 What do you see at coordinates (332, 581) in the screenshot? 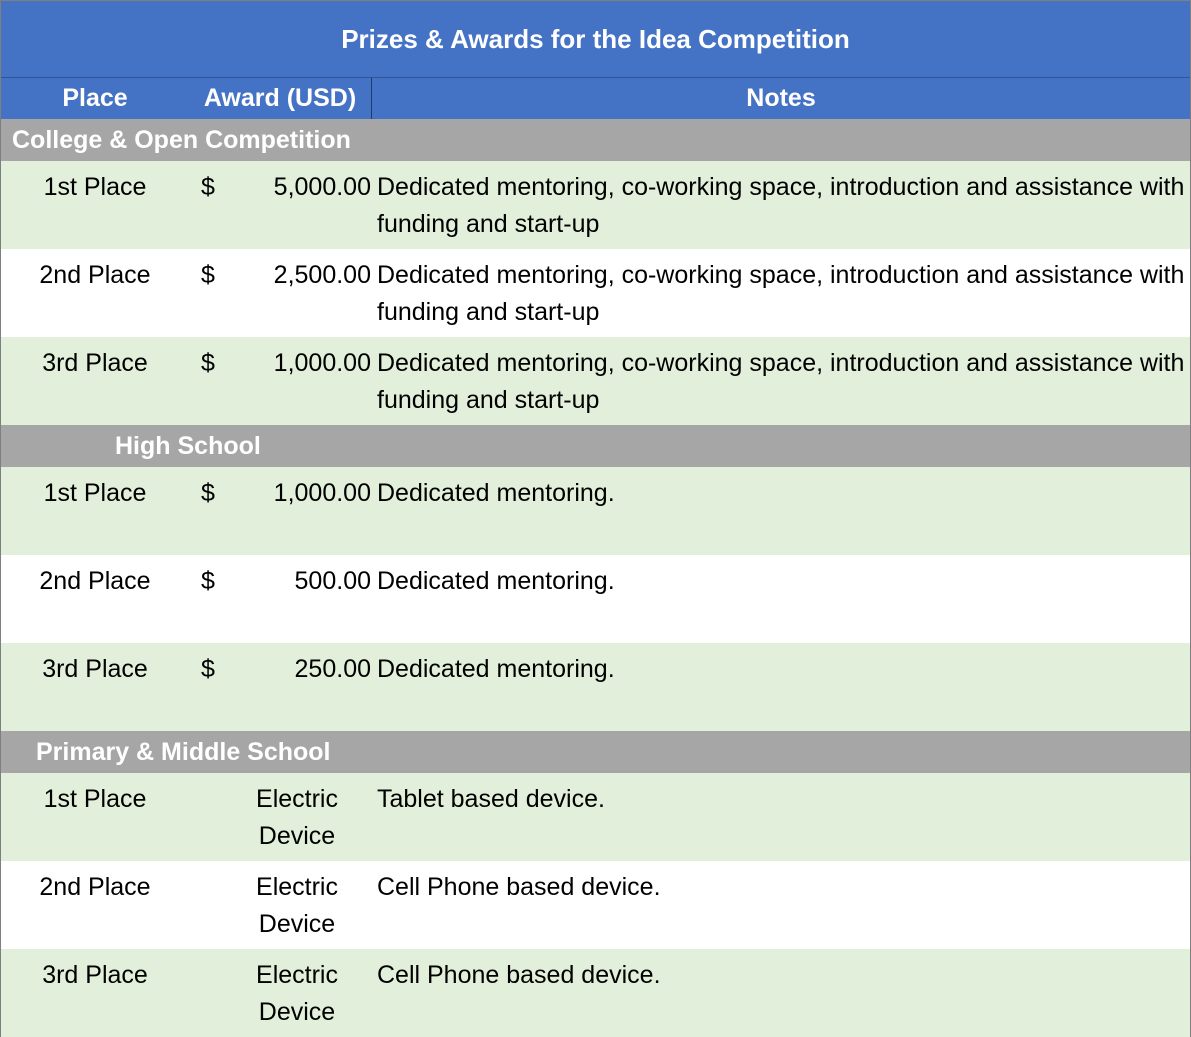
I see `award-amount: 500.00` at bounding box center [332, 581].